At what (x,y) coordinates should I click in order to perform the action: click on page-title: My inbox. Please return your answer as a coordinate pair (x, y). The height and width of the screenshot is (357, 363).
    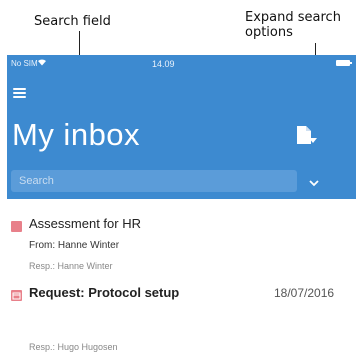
    Looking at the image, I should click on (76, 134).